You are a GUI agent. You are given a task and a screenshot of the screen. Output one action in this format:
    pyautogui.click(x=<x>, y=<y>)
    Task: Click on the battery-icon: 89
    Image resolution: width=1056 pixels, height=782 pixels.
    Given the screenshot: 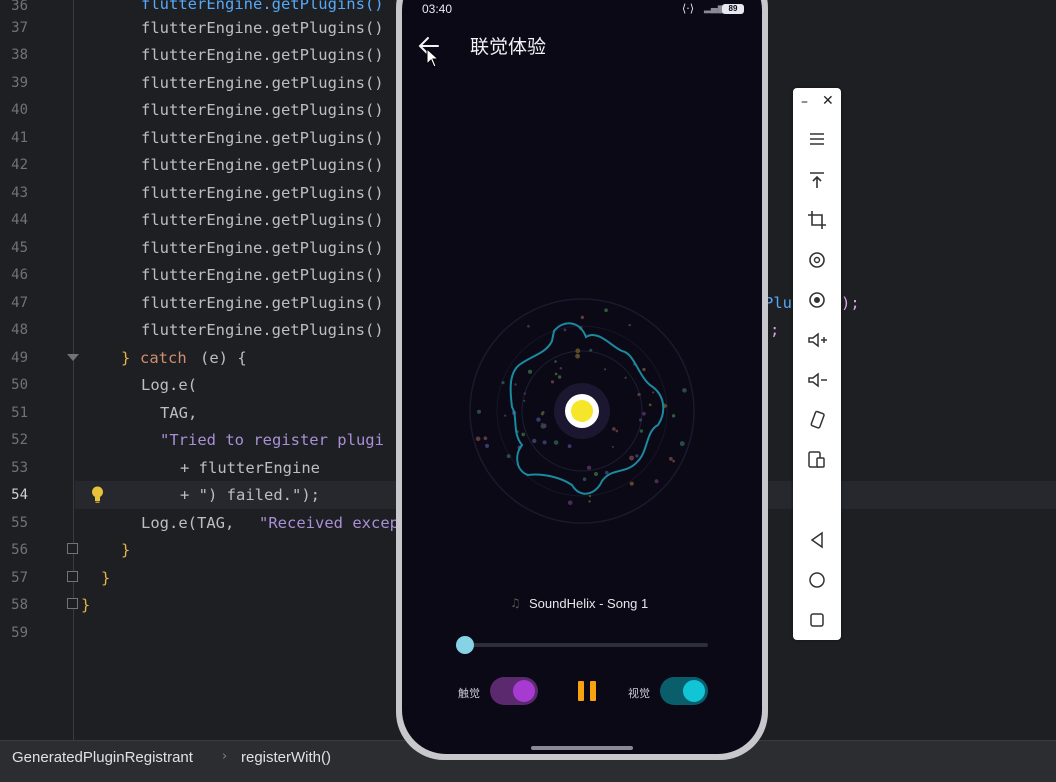 What is the action you would take?
    pyautogui.click(x=733, y=9)
    